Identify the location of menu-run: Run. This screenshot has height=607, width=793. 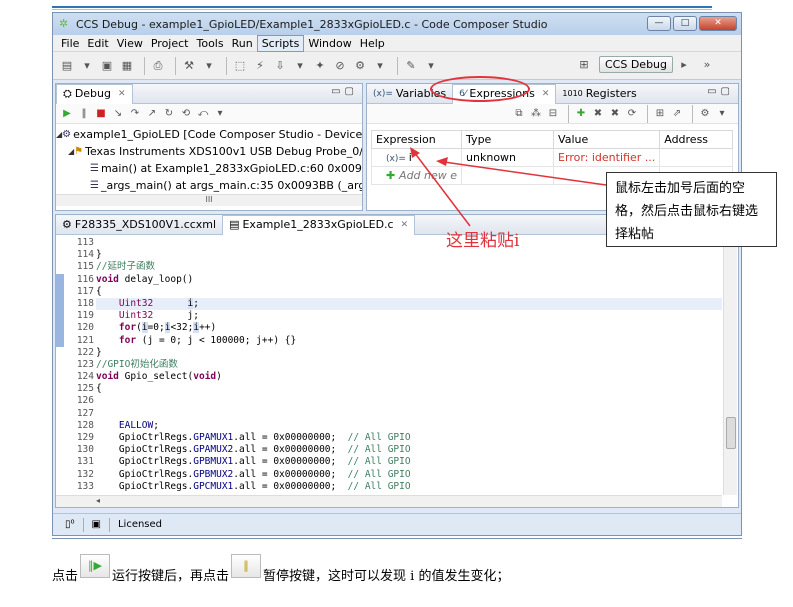
(242, 43).